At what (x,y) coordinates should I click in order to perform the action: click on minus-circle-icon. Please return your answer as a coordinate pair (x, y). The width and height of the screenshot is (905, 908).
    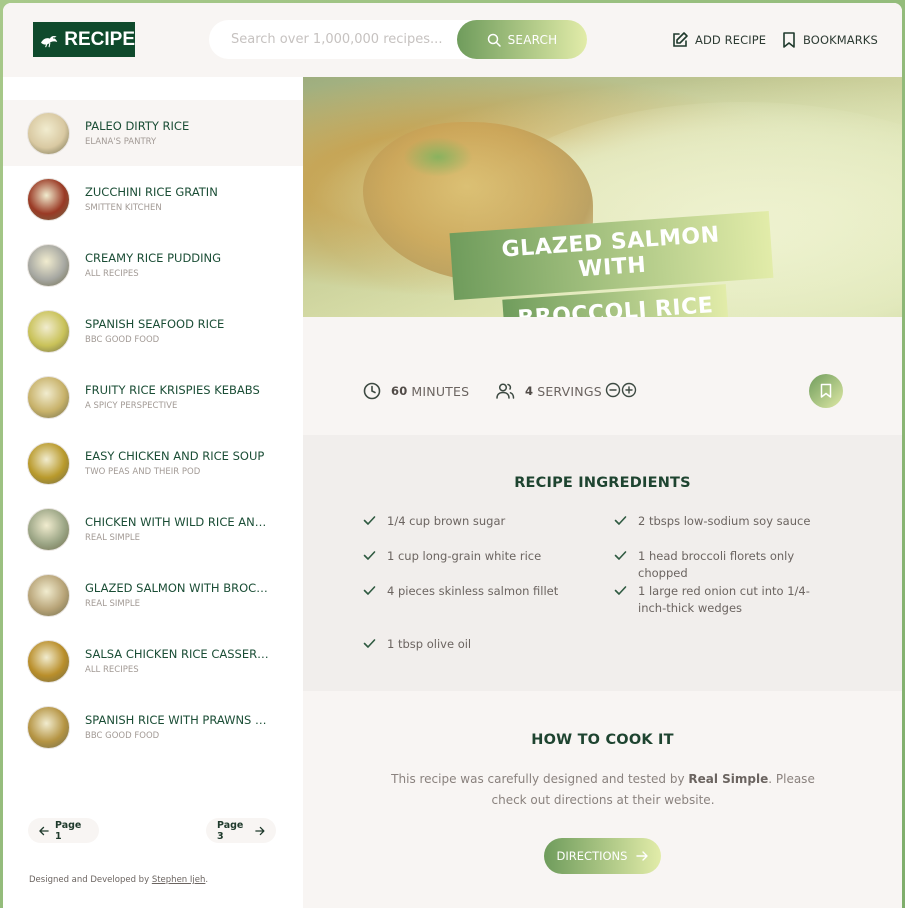
    Looking at the image, I should click on (613, 390).